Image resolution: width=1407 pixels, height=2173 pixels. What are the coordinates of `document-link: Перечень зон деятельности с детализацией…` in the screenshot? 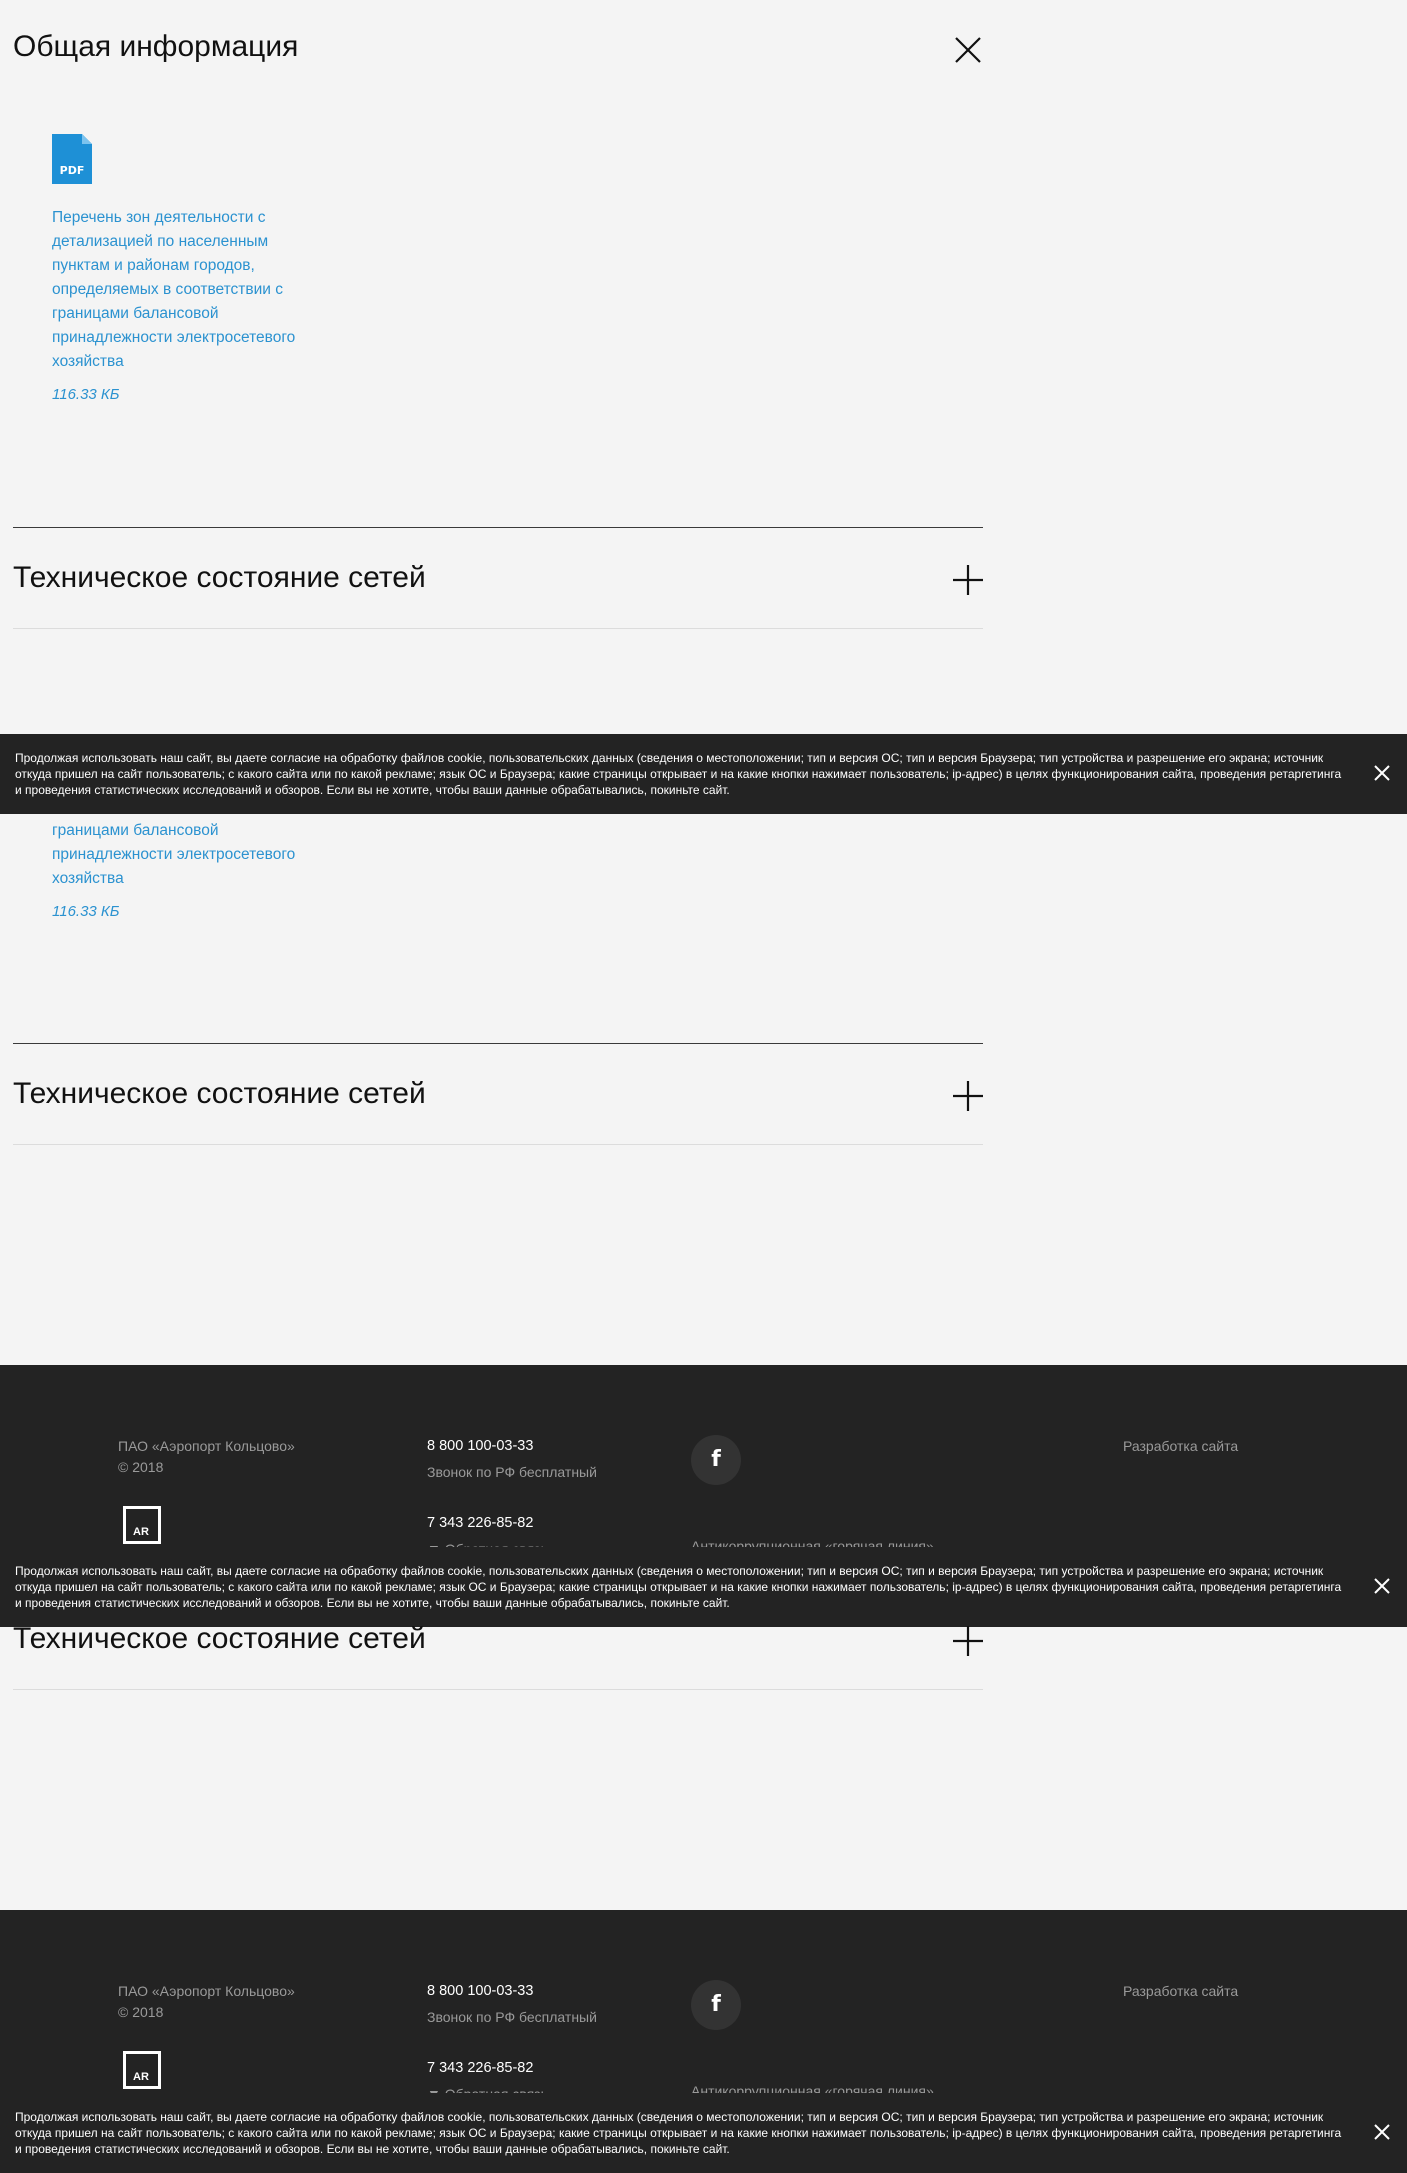 It's located at (187, 290).